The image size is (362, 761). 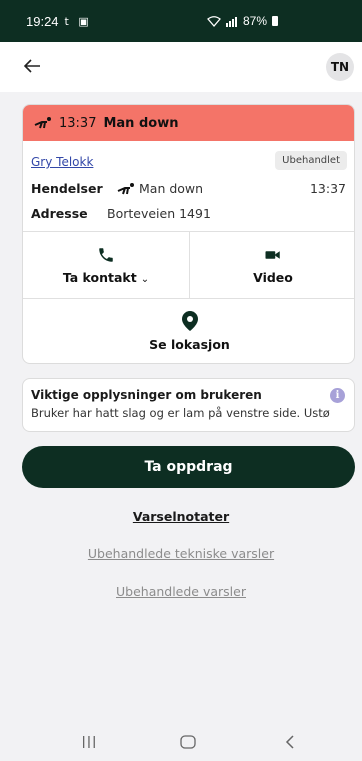 What do you see at coordinates (189, 344) in the screenshot?
I see `location-label: Se lokasjon` at bounding box center [189, 344].